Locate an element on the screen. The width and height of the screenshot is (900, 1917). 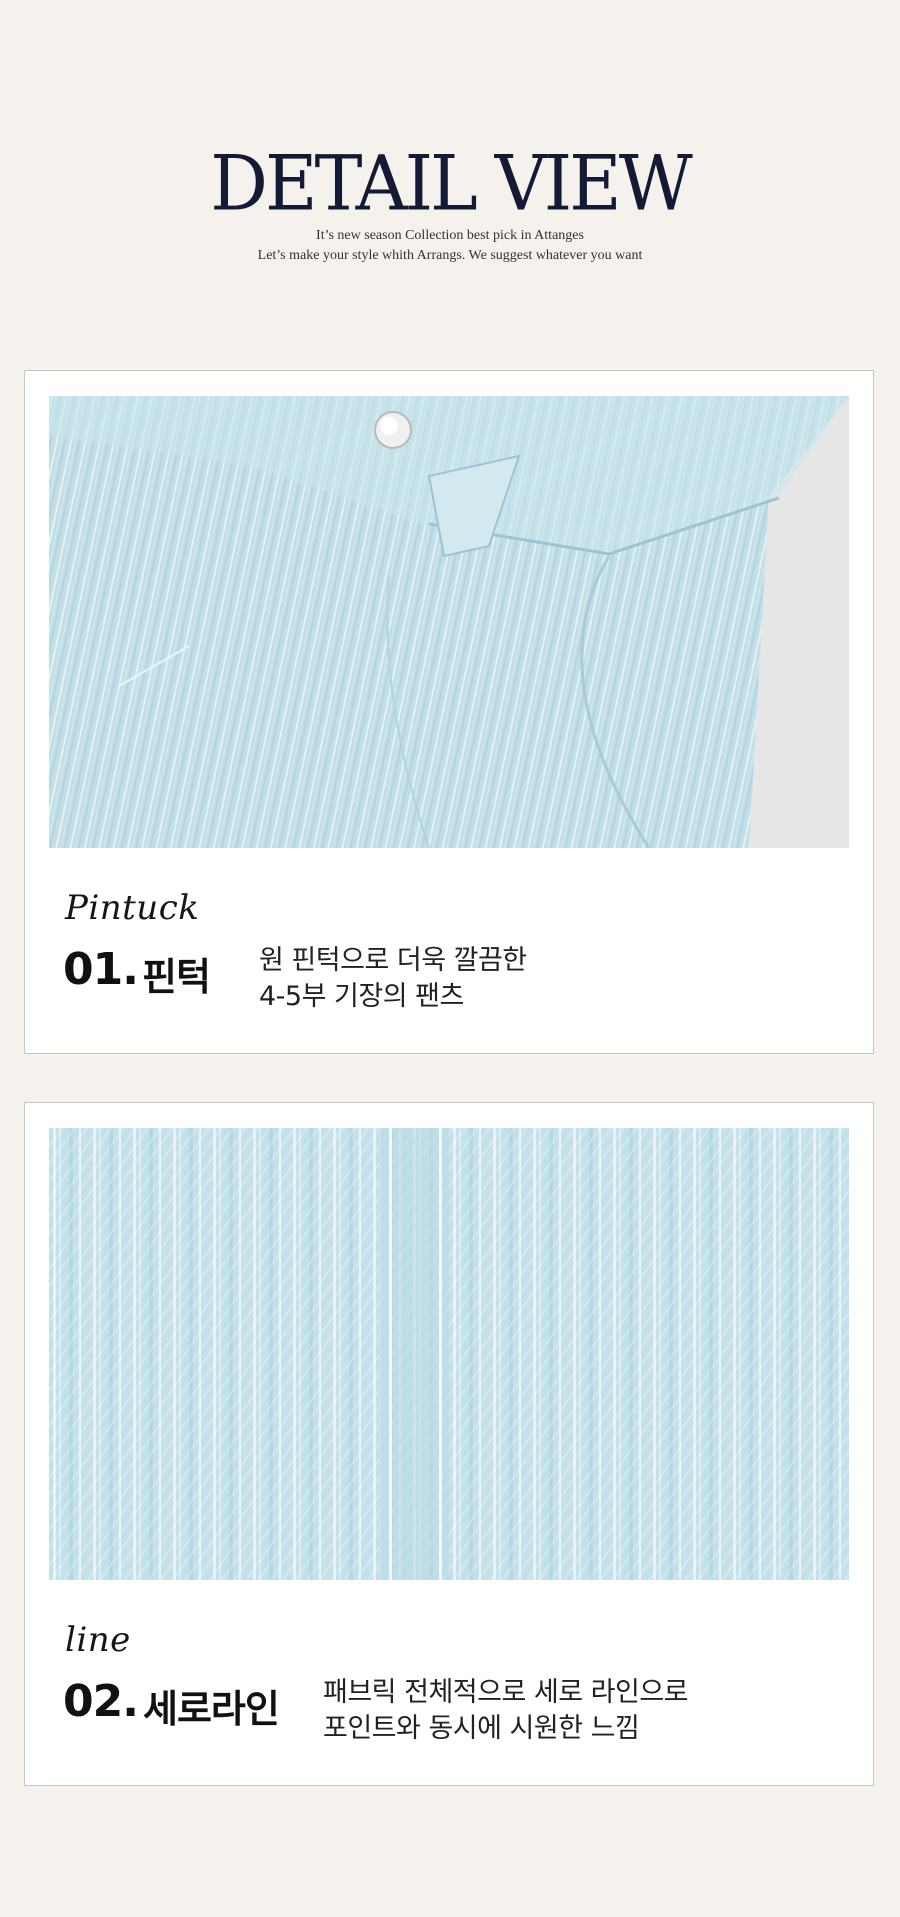
feature-description-line-1: 패브릭 전체적으로 세로 라인으로 is located at coordinates (506, 1692).